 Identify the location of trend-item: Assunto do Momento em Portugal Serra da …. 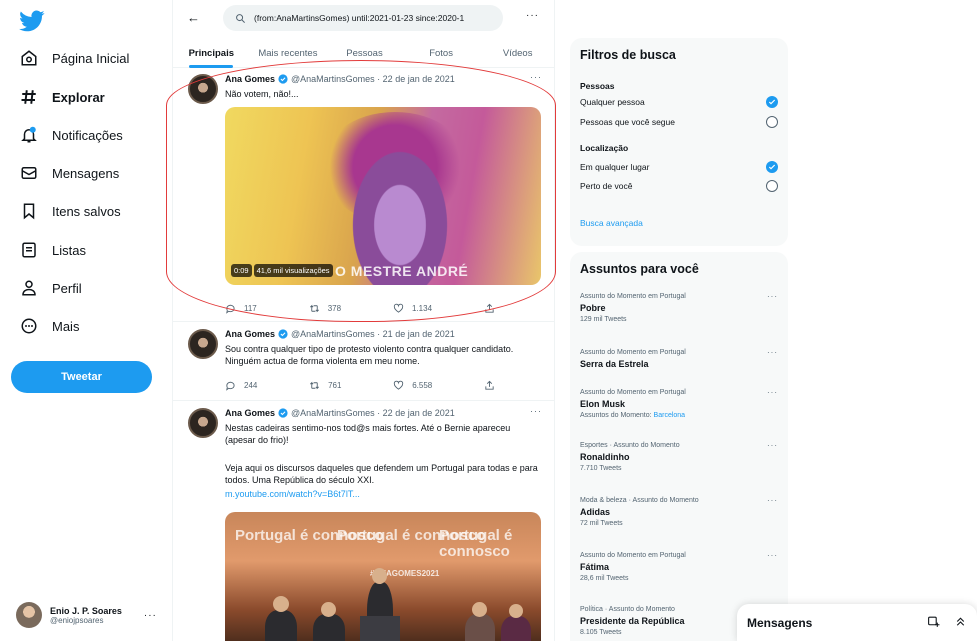
(679, 359).